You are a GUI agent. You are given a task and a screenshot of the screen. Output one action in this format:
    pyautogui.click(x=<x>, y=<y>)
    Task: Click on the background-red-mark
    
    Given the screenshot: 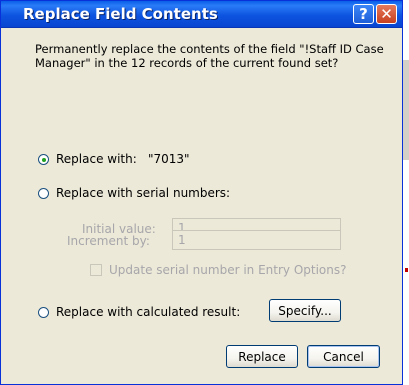 What is the action you would take?
    pyautogui.click(x=406, y=270)
    